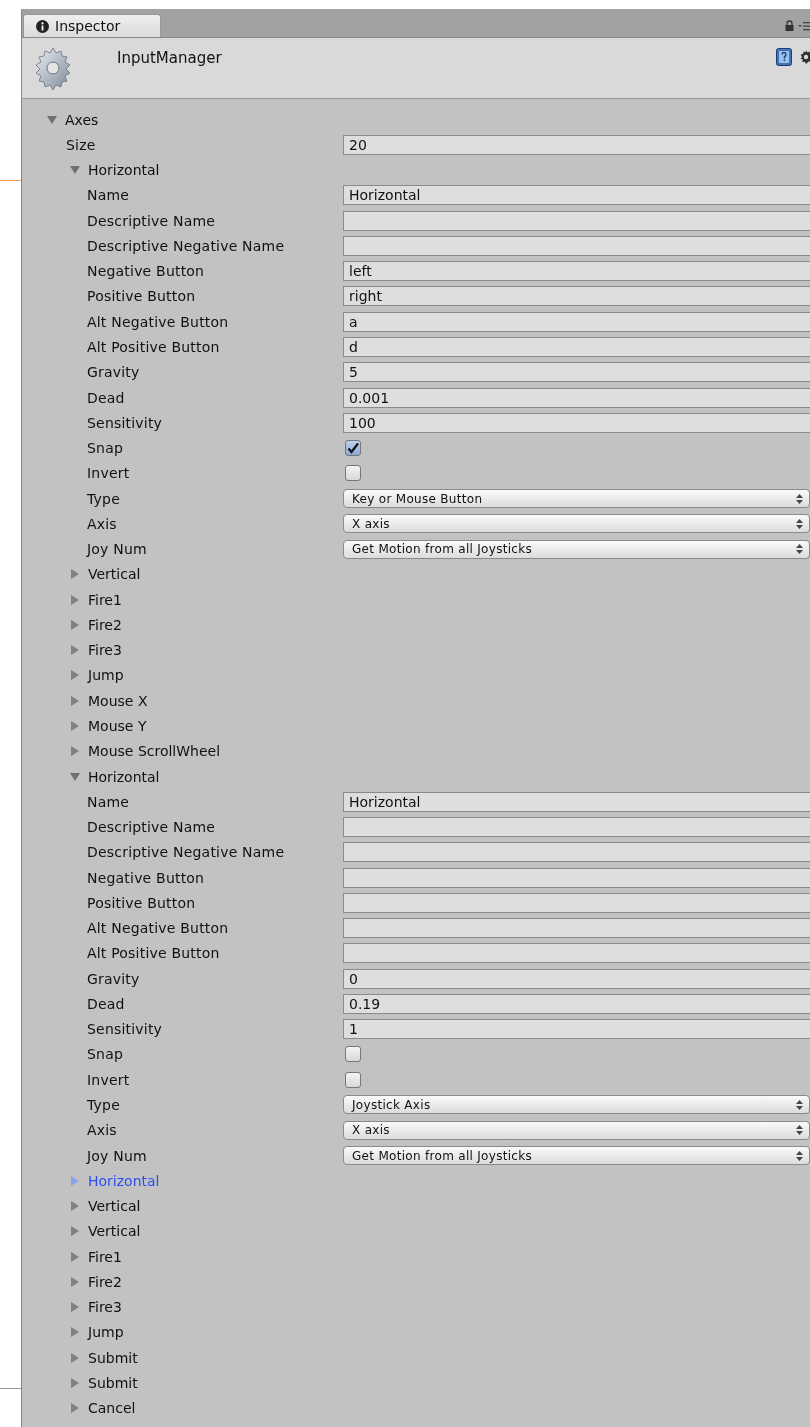 The image size is (810, 1427). I want to click on tree-toggle: Axes, so click(73, 119).